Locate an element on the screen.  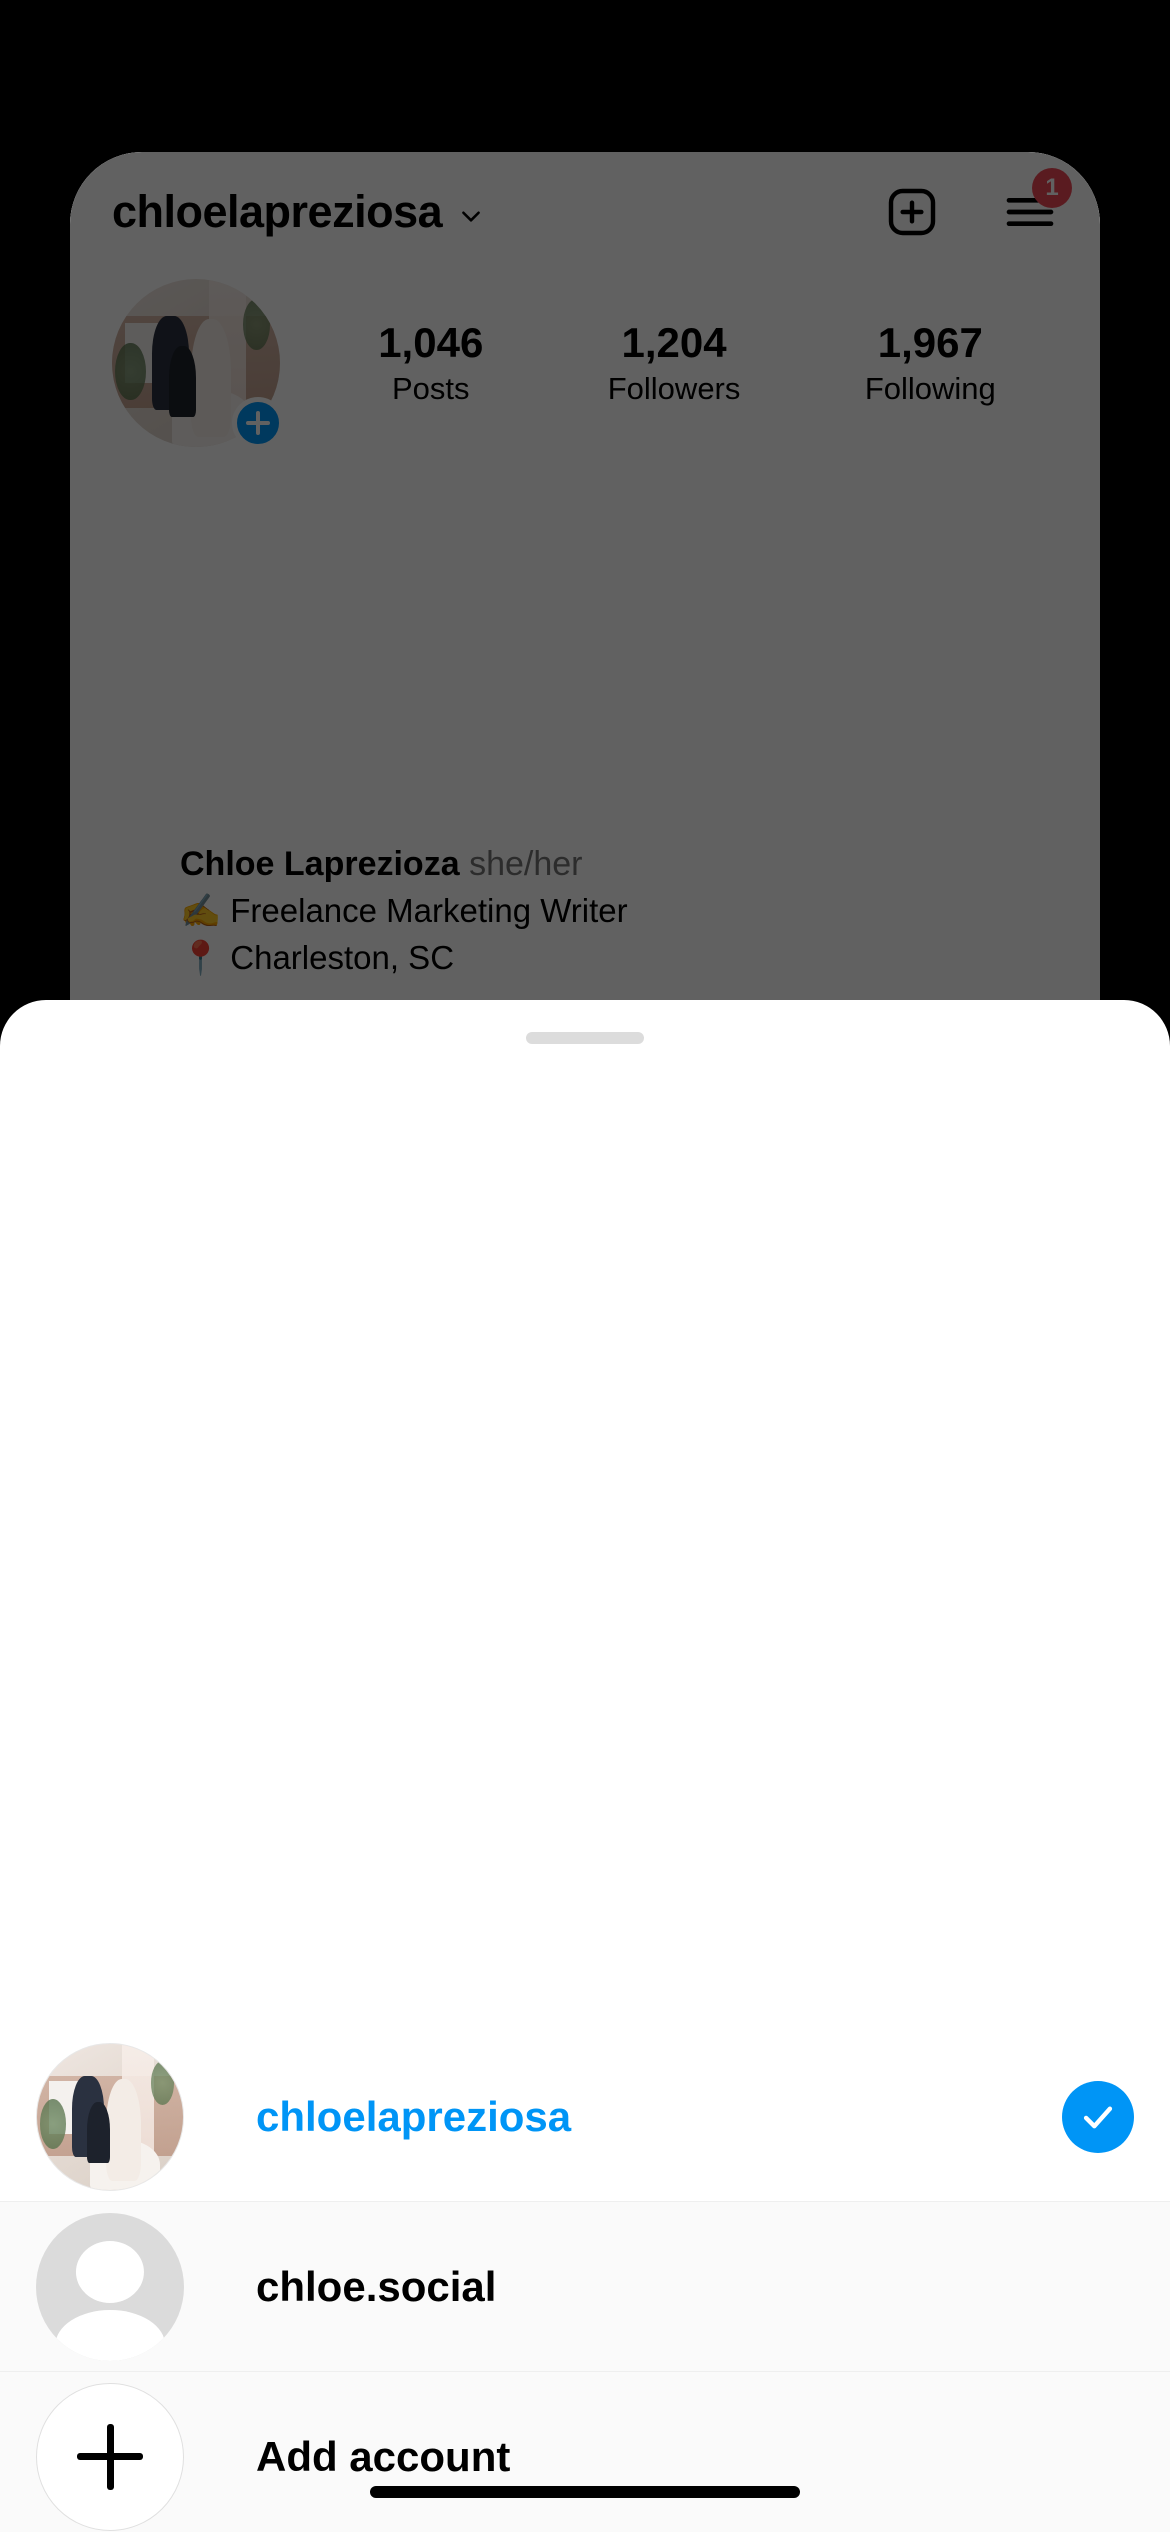
add-account-label: Add account is located at coordinates (383, 2456).